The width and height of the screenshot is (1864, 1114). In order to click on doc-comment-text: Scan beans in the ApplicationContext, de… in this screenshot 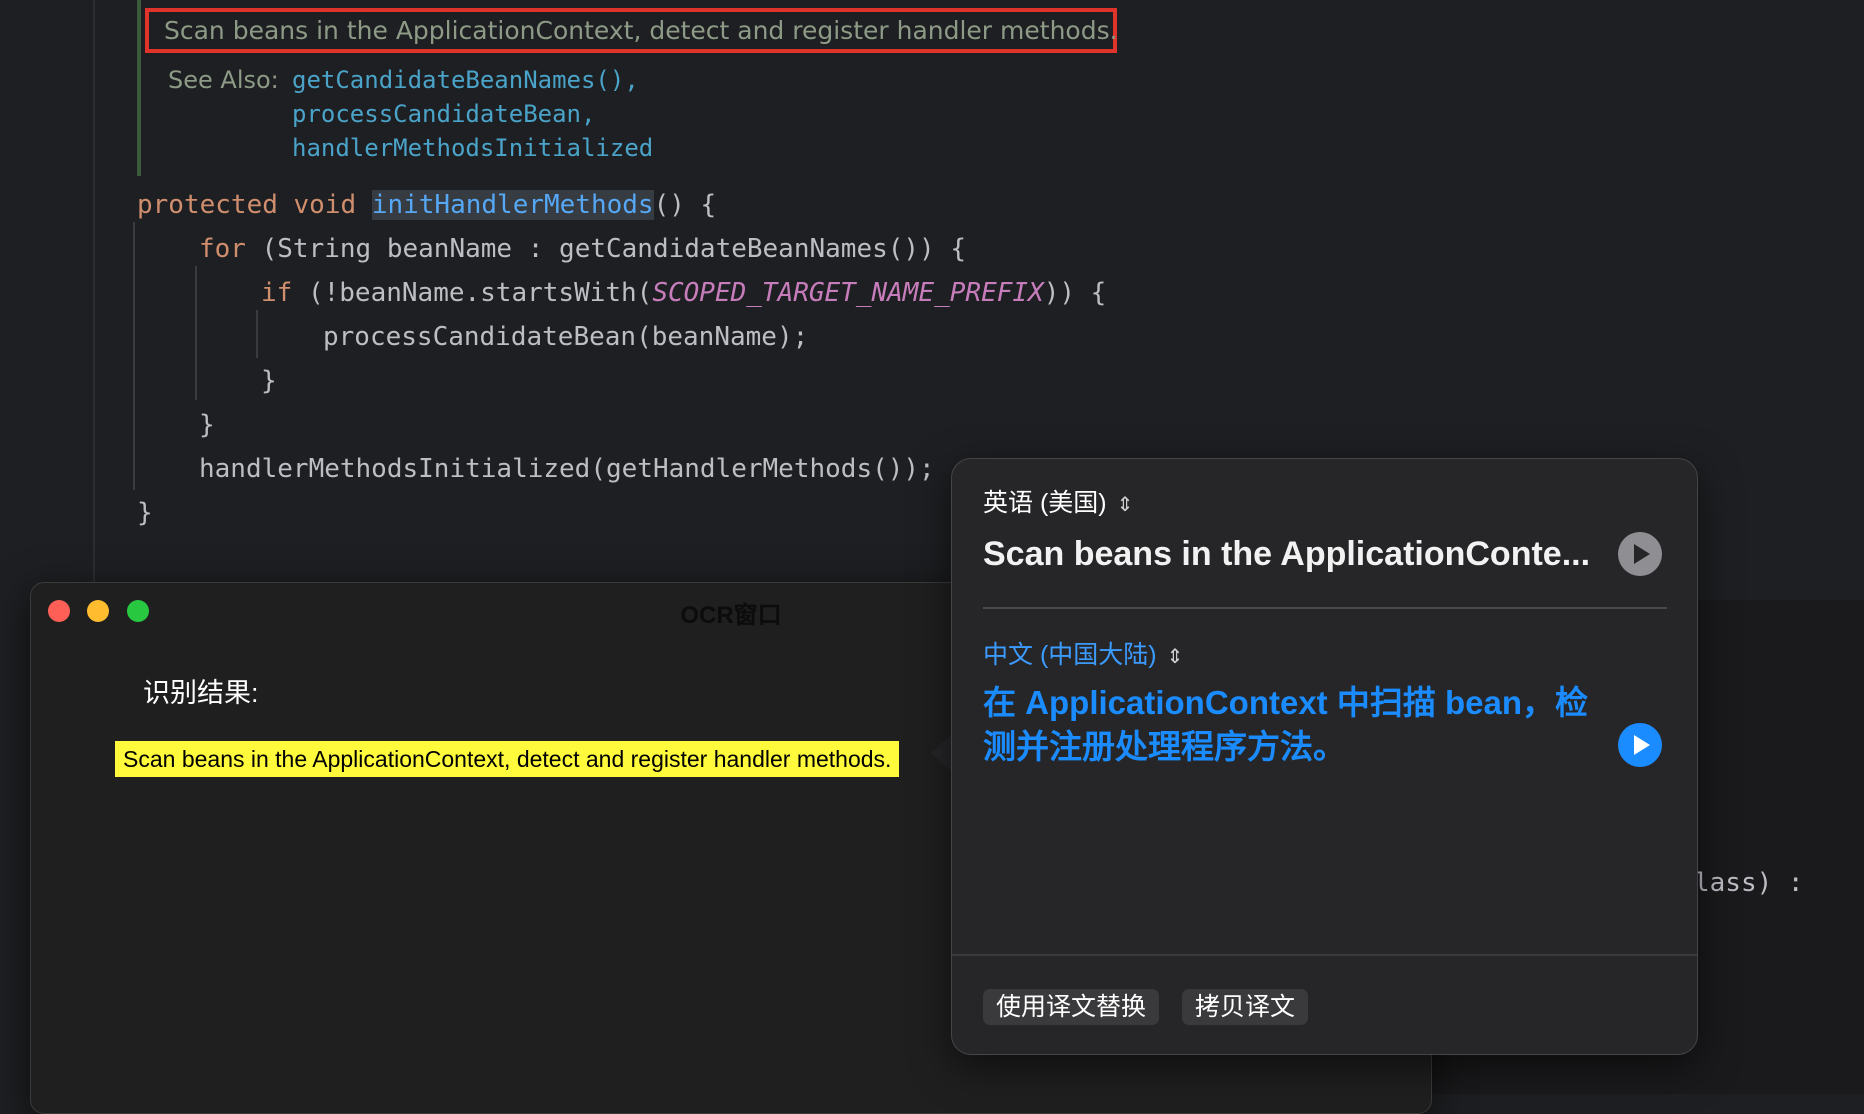, I will do `click(641, 30)`.